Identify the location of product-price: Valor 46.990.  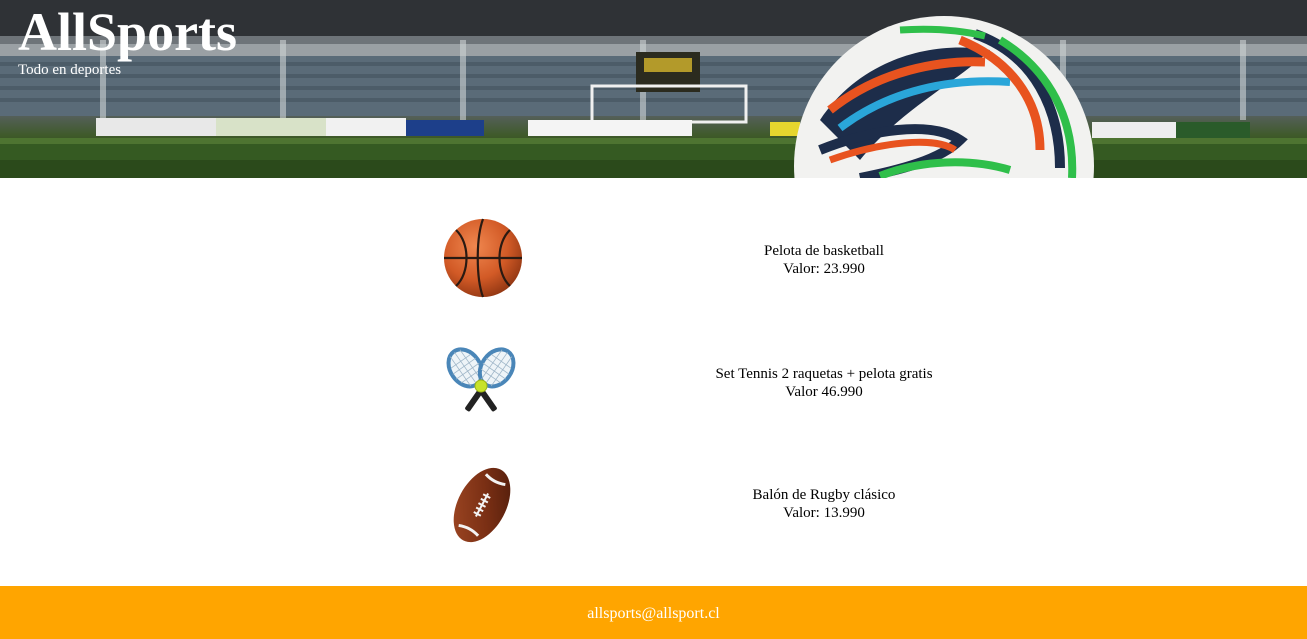
(824, 392).